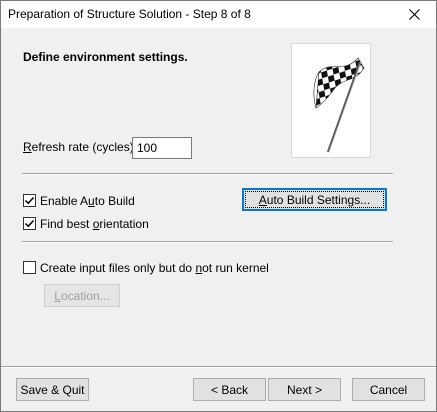 The width and height of the screenshot is (437, 412). Describe the element at coordinates (218, 367) in the screenshot. I see `separator-bottom` at that location.